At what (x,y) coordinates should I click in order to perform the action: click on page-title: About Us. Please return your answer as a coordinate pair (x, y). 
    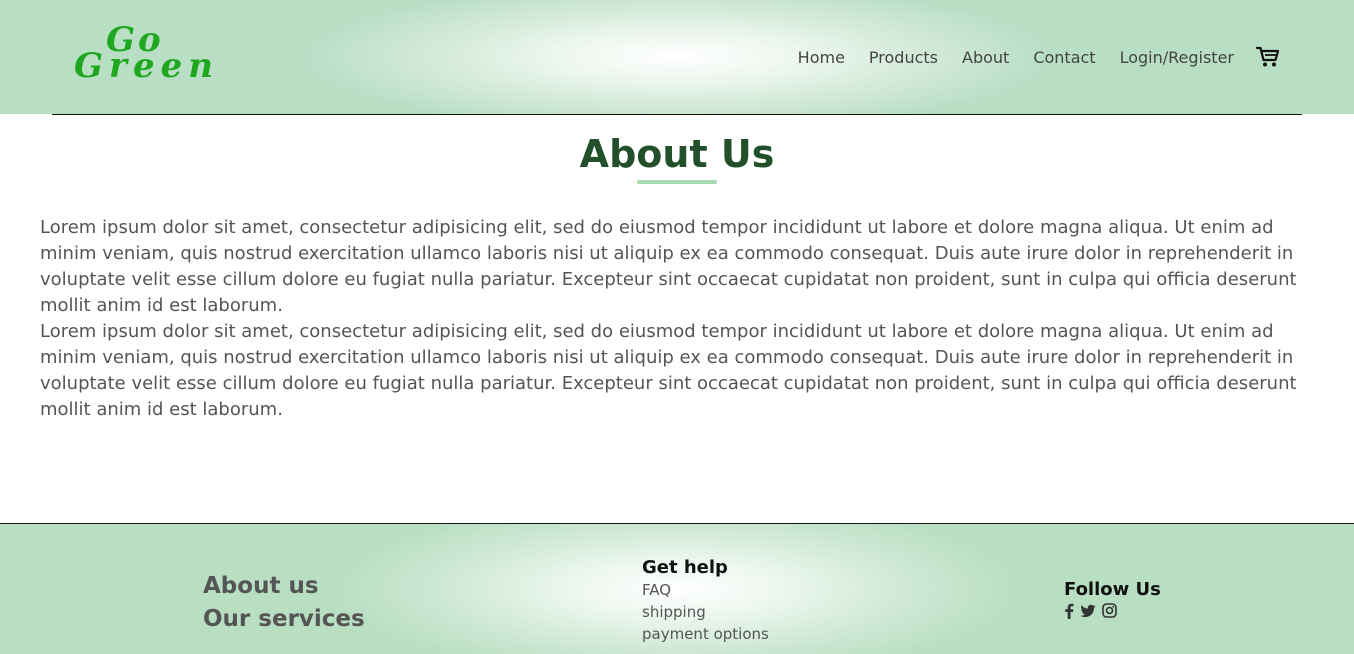
    Looking at the image, I should click on (677, 154).